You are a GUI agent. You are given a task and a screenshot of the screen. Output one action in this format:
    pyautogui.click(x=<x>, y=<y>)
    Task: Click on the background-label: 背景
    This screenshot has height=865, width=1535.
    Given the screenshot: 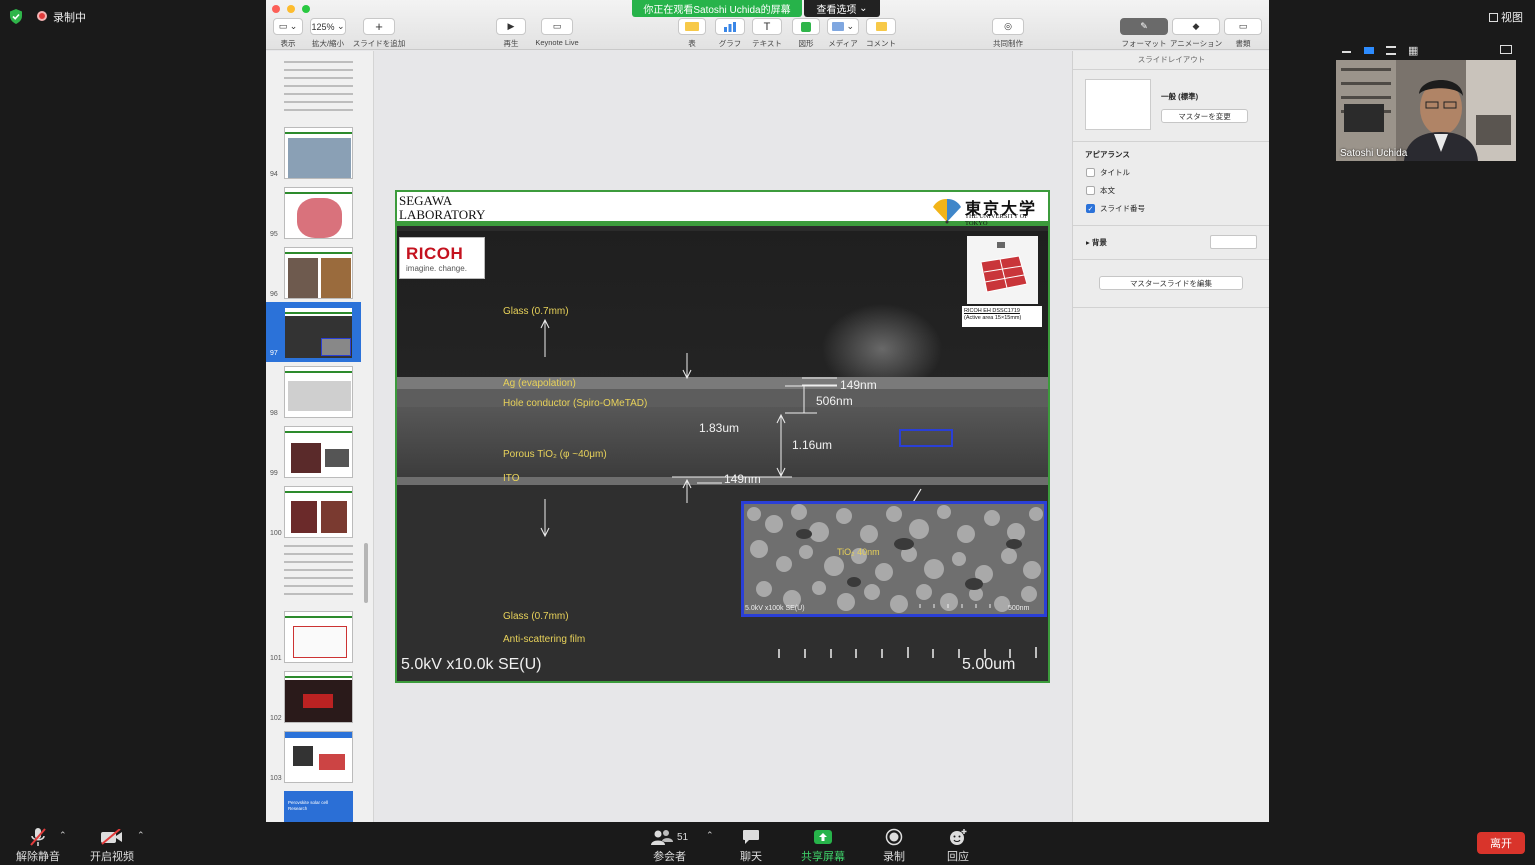 What is the action you would take?
    pyautogui.click(x=1099, y=242)
    